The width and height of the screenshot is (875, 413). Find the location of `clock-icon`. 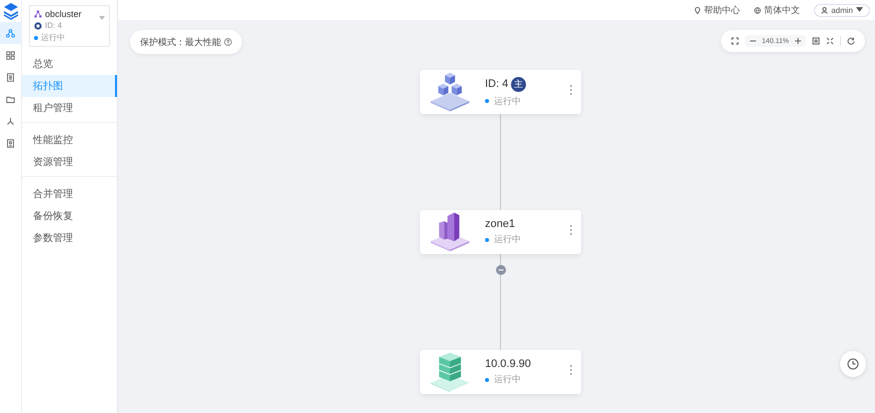

clock-icon is located at coordinates (853, 364).